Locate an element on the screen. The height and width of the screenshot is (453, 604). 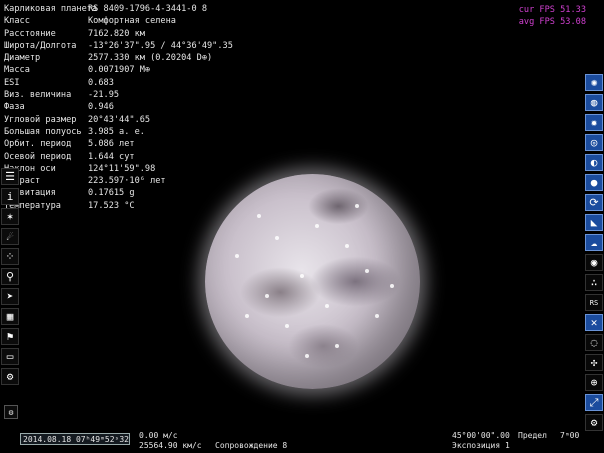
sun-icon: ✹ is located at coordinates (594, 122).